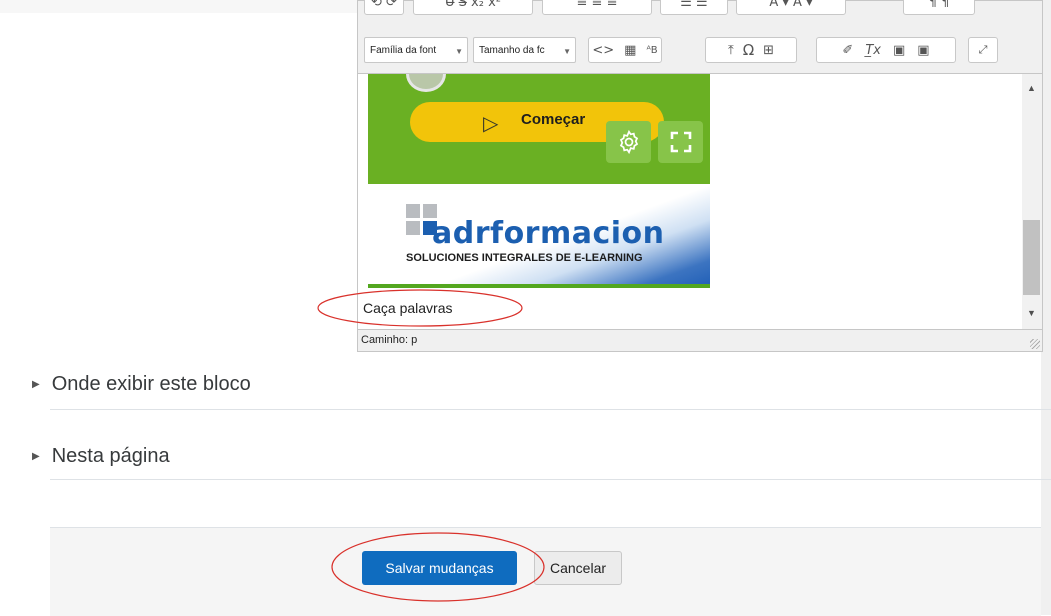 Image resolution: width=1051 pixels, height=616 pixels. What do you see at coordinates (553, 119) in the screenshot?
I see `start-label: Começar` at bounding box center [553, 119].